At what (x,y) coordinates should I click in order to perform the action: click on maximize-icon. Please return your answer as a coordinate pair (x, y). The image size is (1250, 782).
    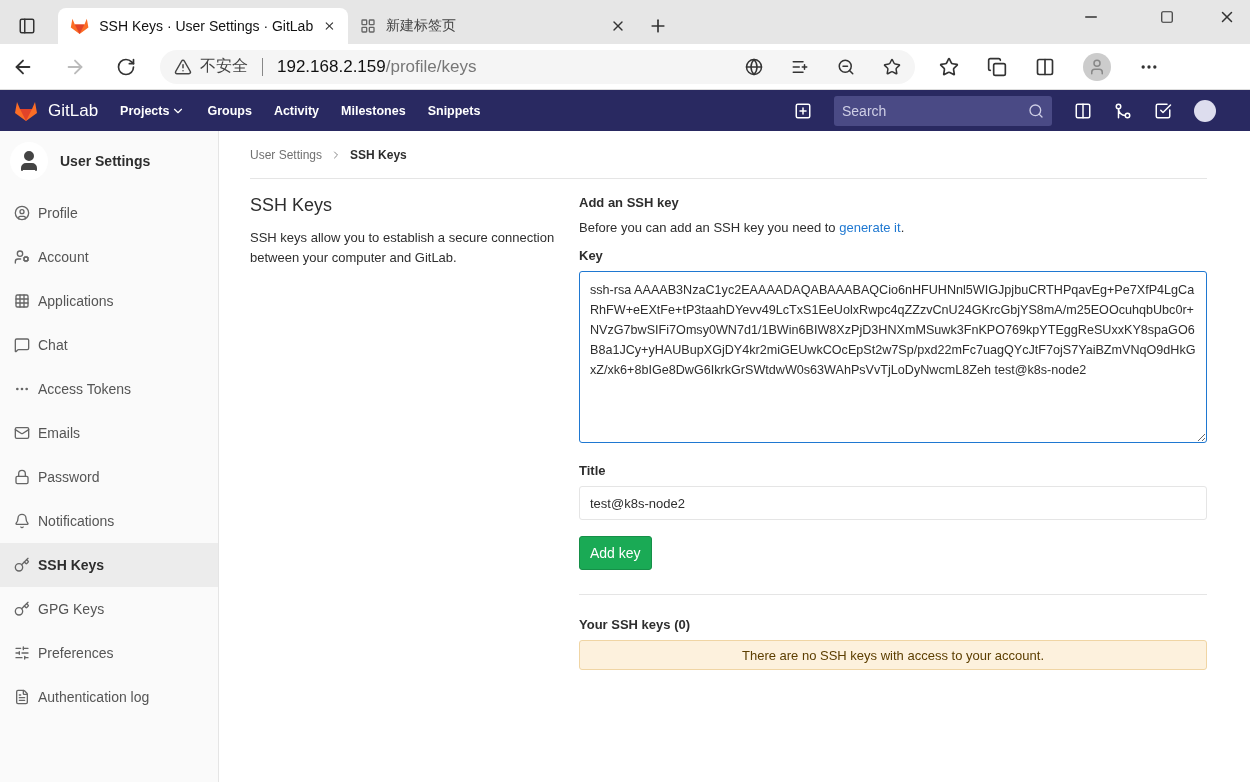
    Looking at the image, I should click on (1167, 17).